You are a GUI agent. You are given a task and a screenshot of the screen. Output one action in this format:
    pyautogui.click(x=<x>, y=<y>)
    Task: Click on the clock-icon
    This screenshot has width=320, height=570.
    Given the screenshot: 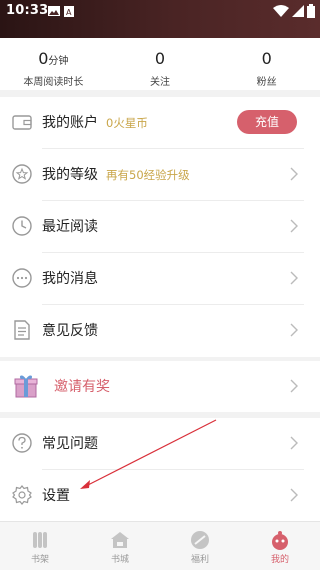 What is the action you would take?
    pyautogui.click(x=22, y=226)
    